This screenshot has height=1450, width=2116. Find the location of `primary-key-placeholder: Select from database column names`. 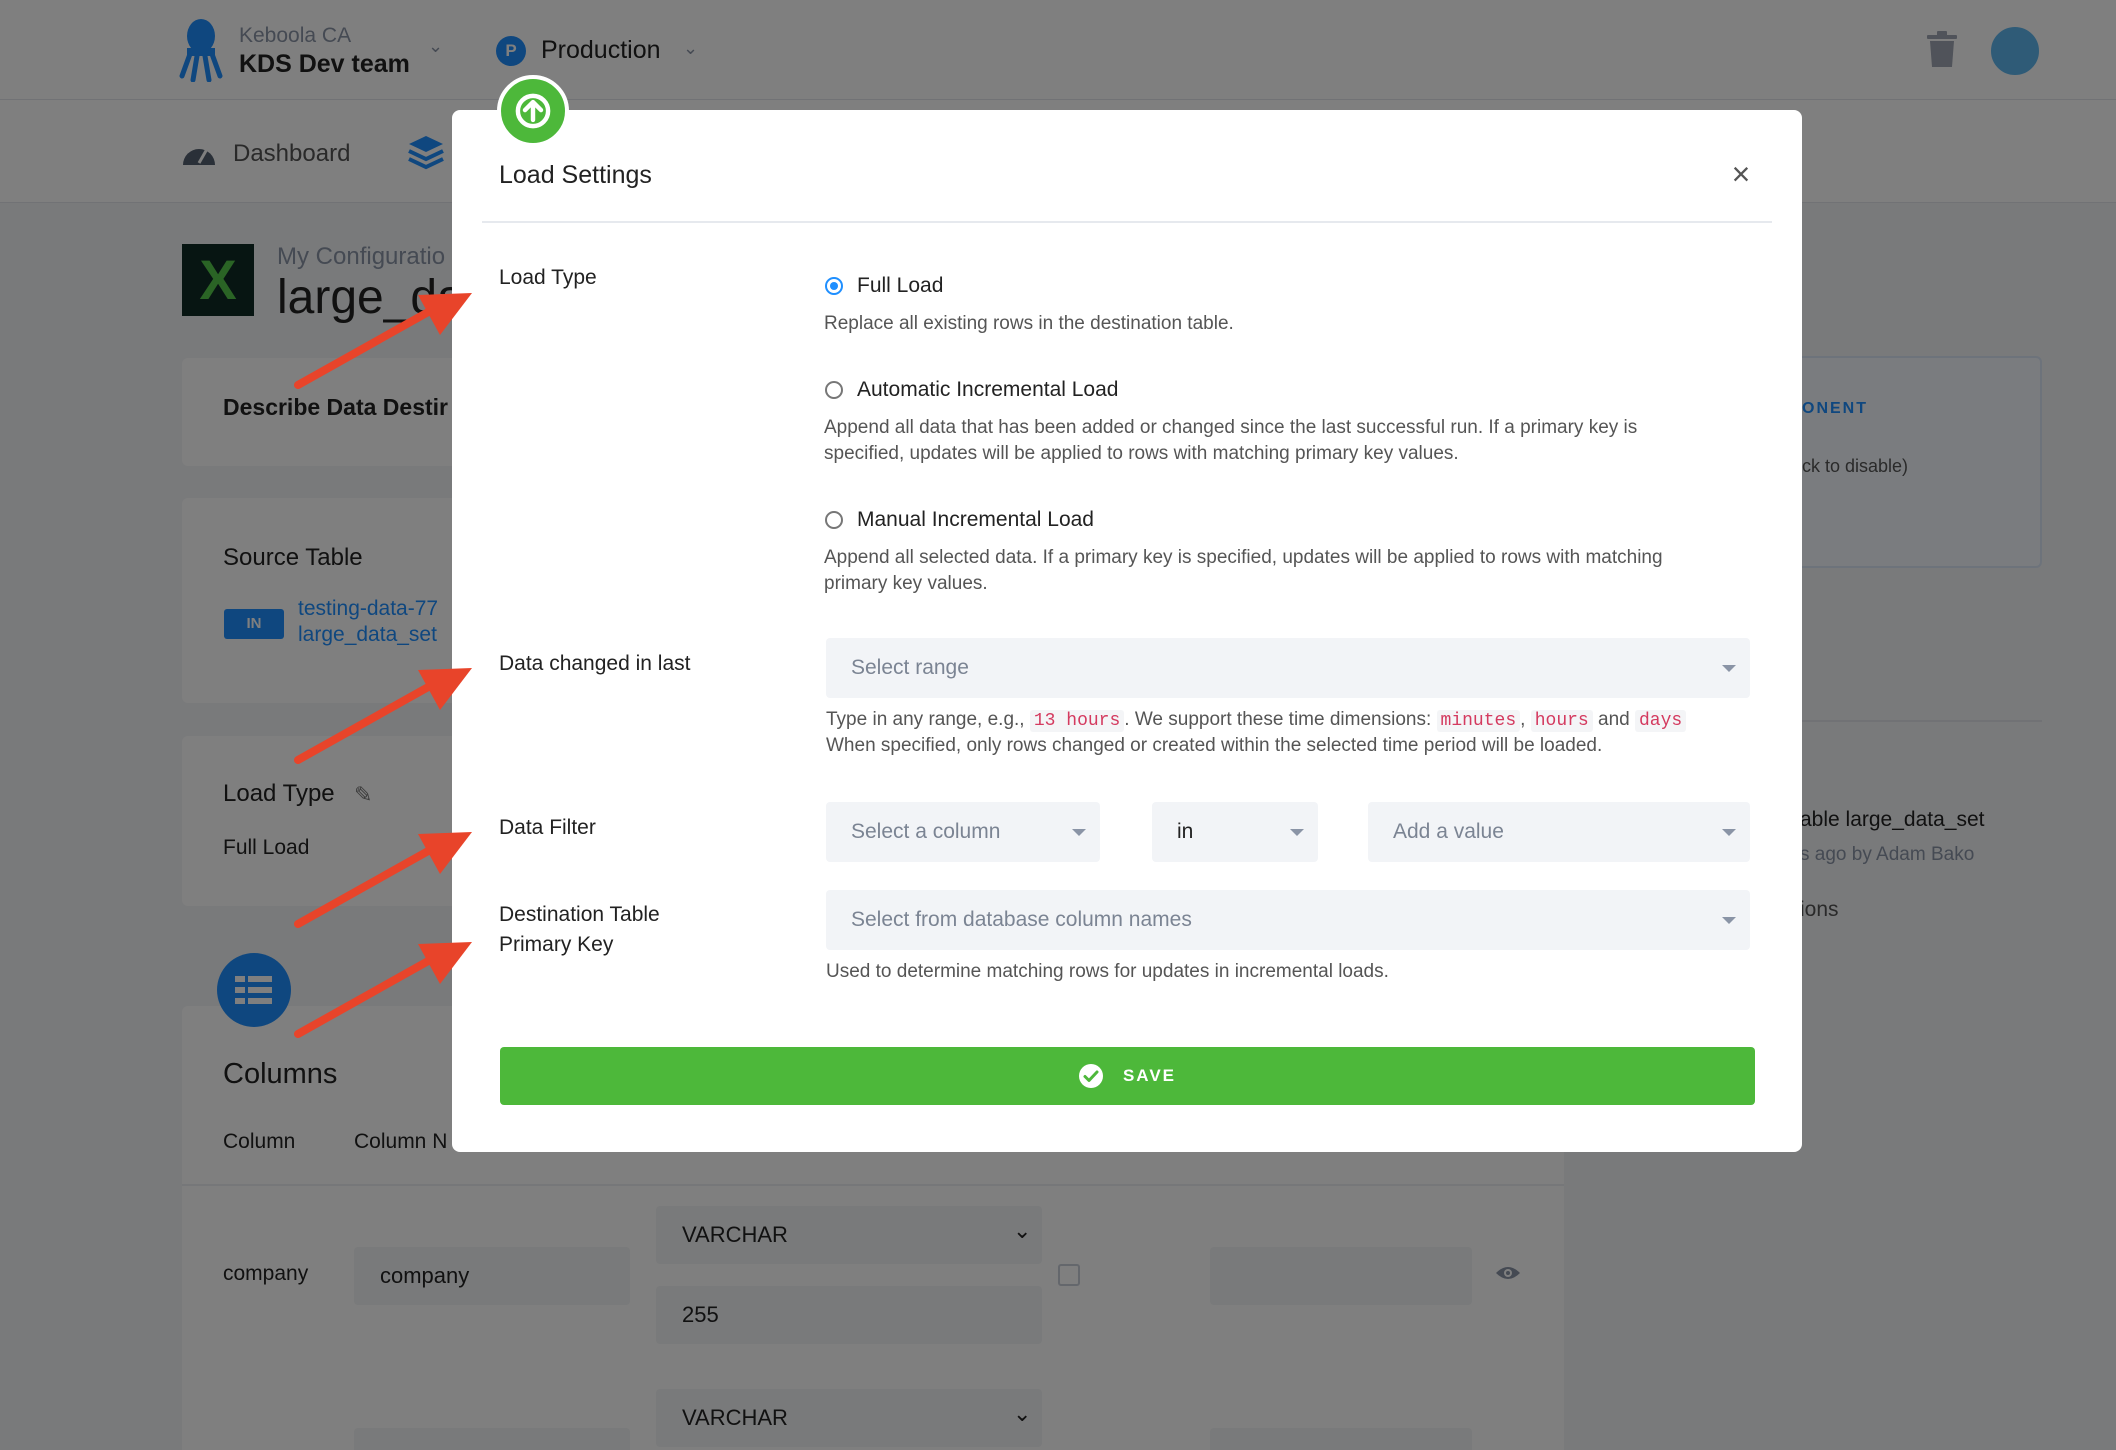

primary-key-placeholder: Select from database column names is located at coordinates (1021, 919).